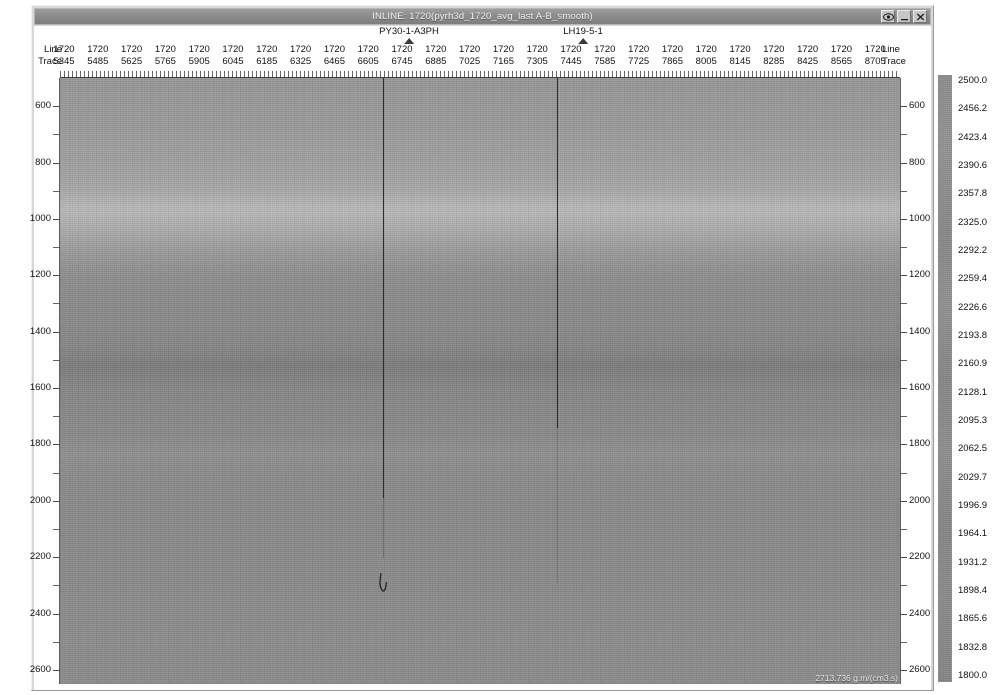 This screenshot has height=695, width=1000. What do you see at coordinates (973, 194) in the screenshot?
I see `colorbar-label-2357-8: 2357.8` at bounding box center [973, 194].